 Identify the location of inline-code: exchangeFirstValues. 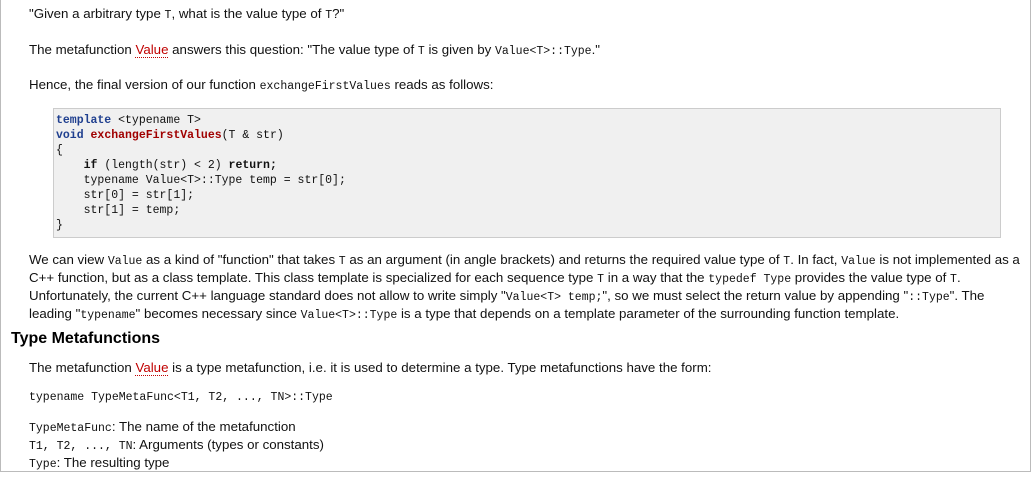
(325, 86).